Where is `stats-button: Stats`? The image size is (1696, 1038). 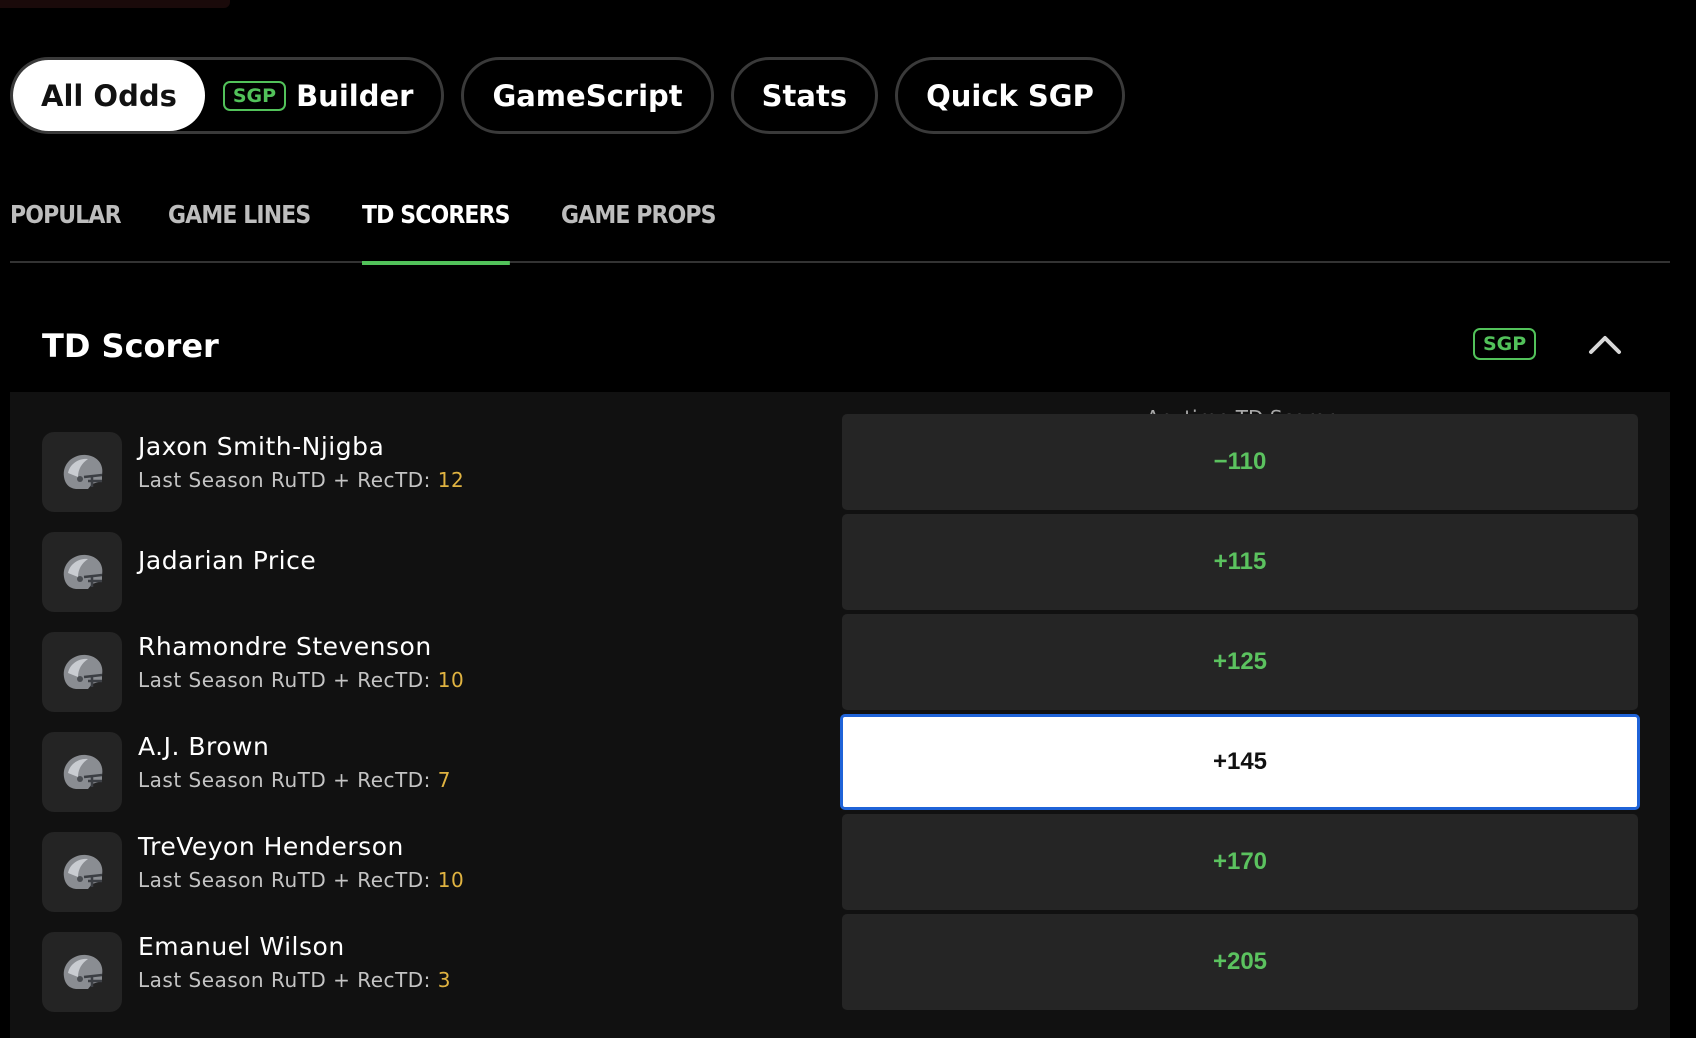
stats-button: Stats is located at coordinates (804, 95).